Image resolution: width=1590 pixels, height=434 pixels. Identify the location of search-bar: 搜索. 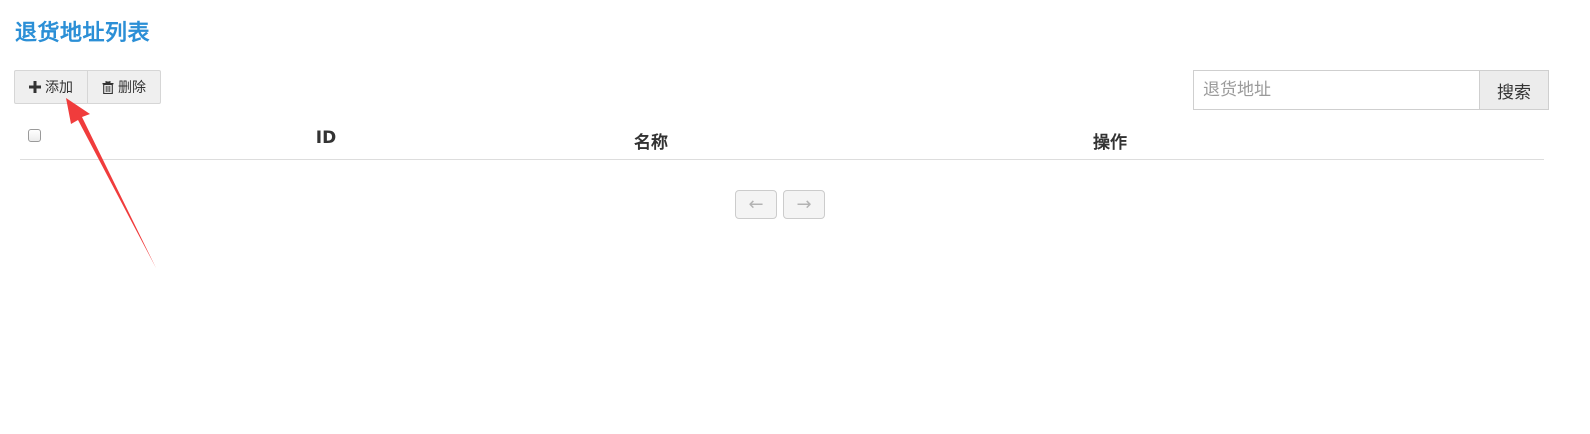
(1371, 90).